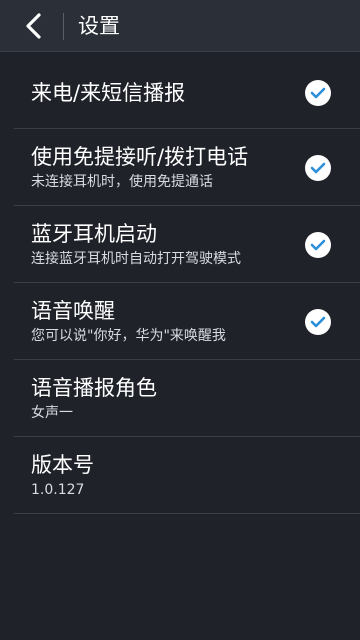 The image size is (360, 640). I want to click on setting-row-version: 版本号 1.0.127, so click(180, 475).